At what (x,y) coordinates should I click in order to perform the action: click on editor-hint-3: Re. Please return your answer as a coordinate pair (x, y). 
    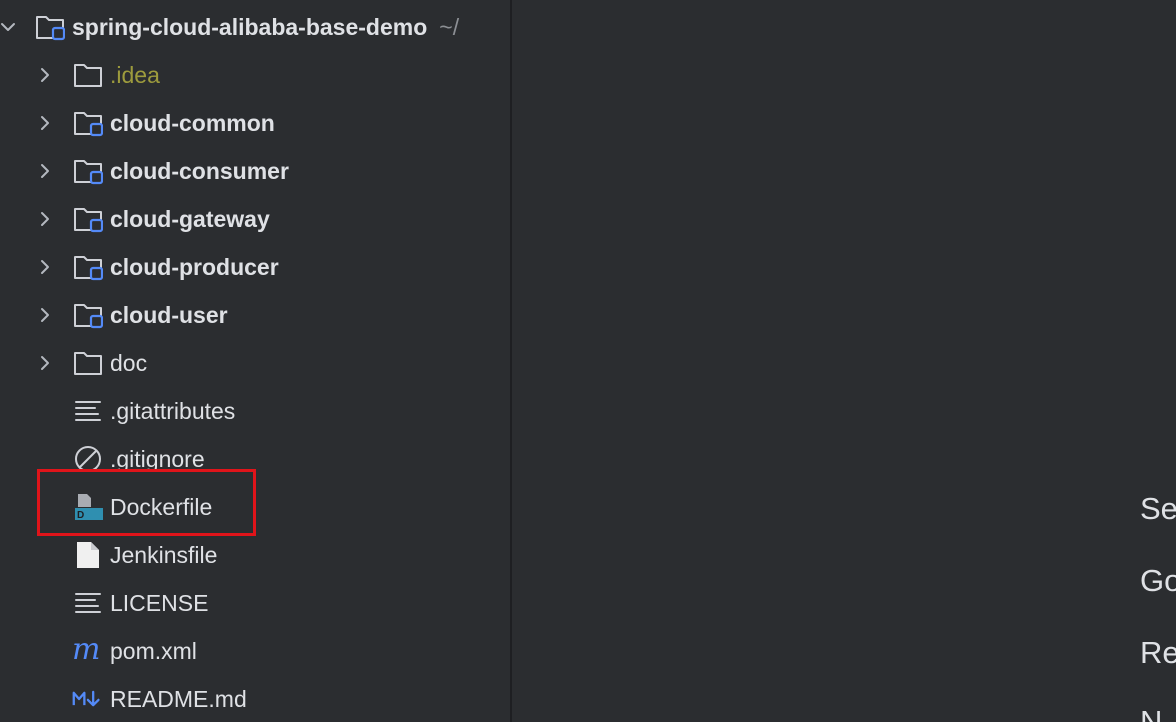
    Looking at the image, I should click on (1158, 653).